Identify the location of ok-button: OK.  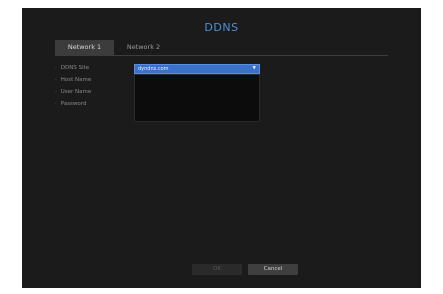
(217, 269).